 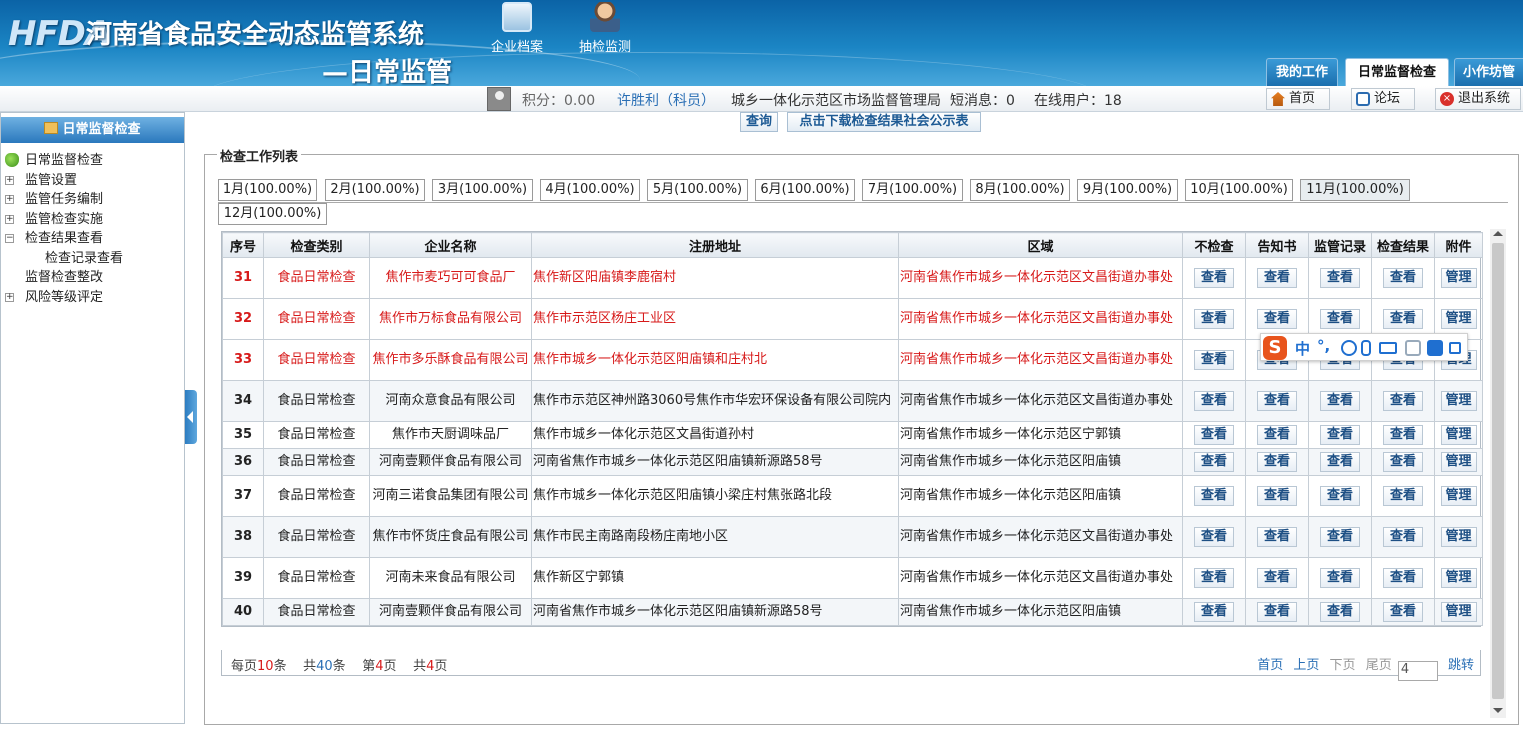 What do you see at coordinates (93, 278) in the screenshot?
I see `tree-item-rectification: 监督检查整改` at bounding box center [93, 278].